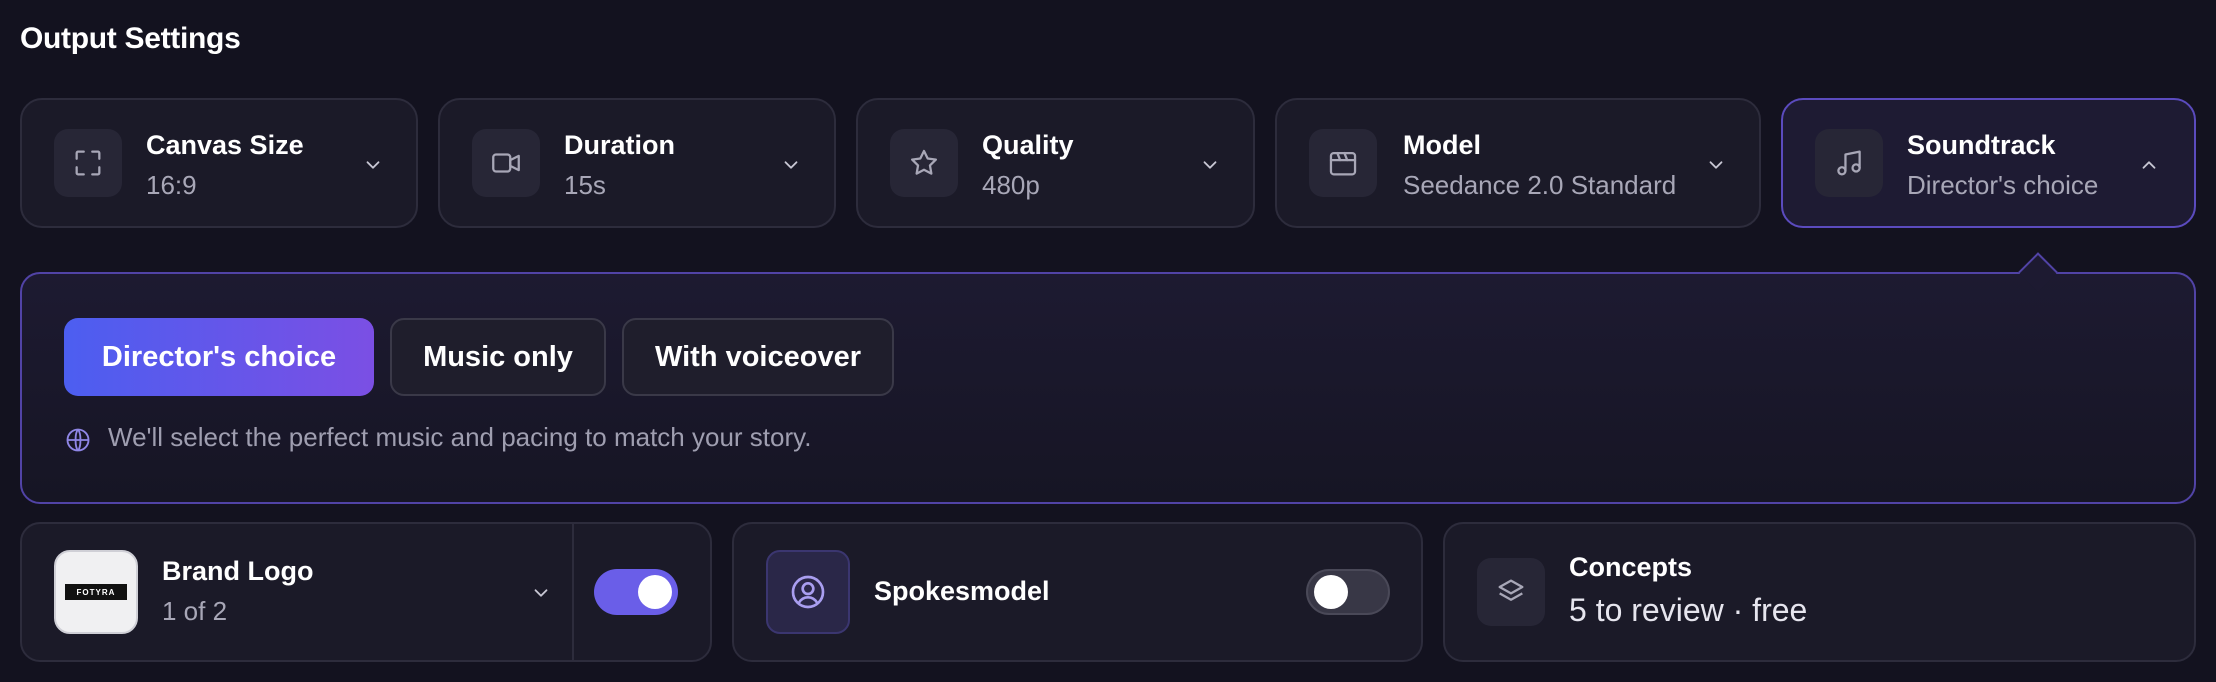 This screenshot has width=2216, height=682. I want to click on concepts-label: Concepts, so click(1631, 567).